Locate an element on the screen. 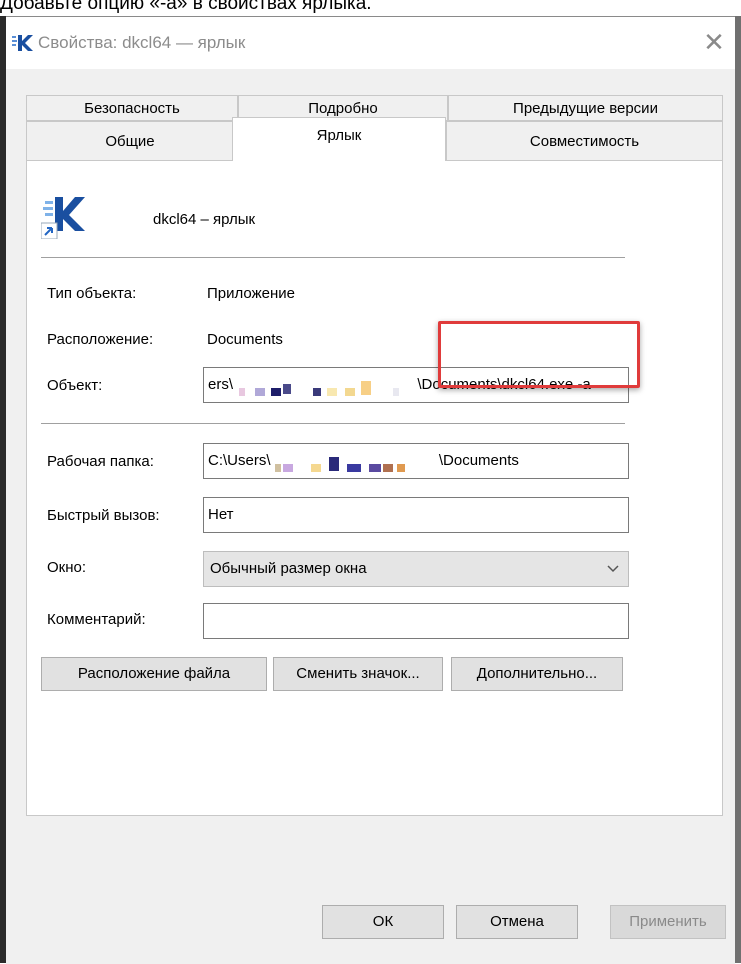 Image resolution: width=741 pixels, height=964 pixels. tab-shortcut: Ярлык is located at coordinates (339, 139).